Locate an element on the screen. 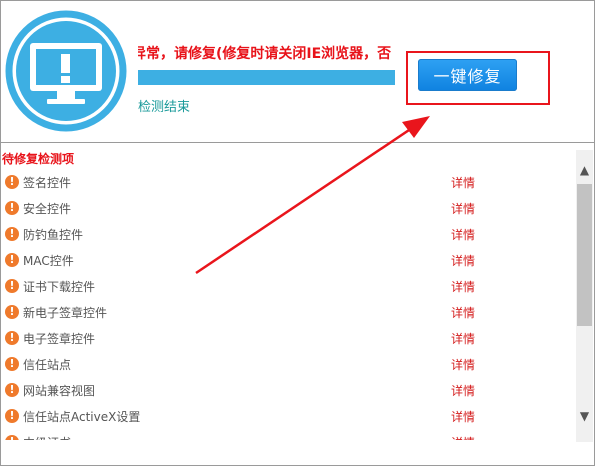 Image resolution: width=595 pixels, height=466 pixels. item-label: 网站兼容视图 is located at coordinates (59, 391).